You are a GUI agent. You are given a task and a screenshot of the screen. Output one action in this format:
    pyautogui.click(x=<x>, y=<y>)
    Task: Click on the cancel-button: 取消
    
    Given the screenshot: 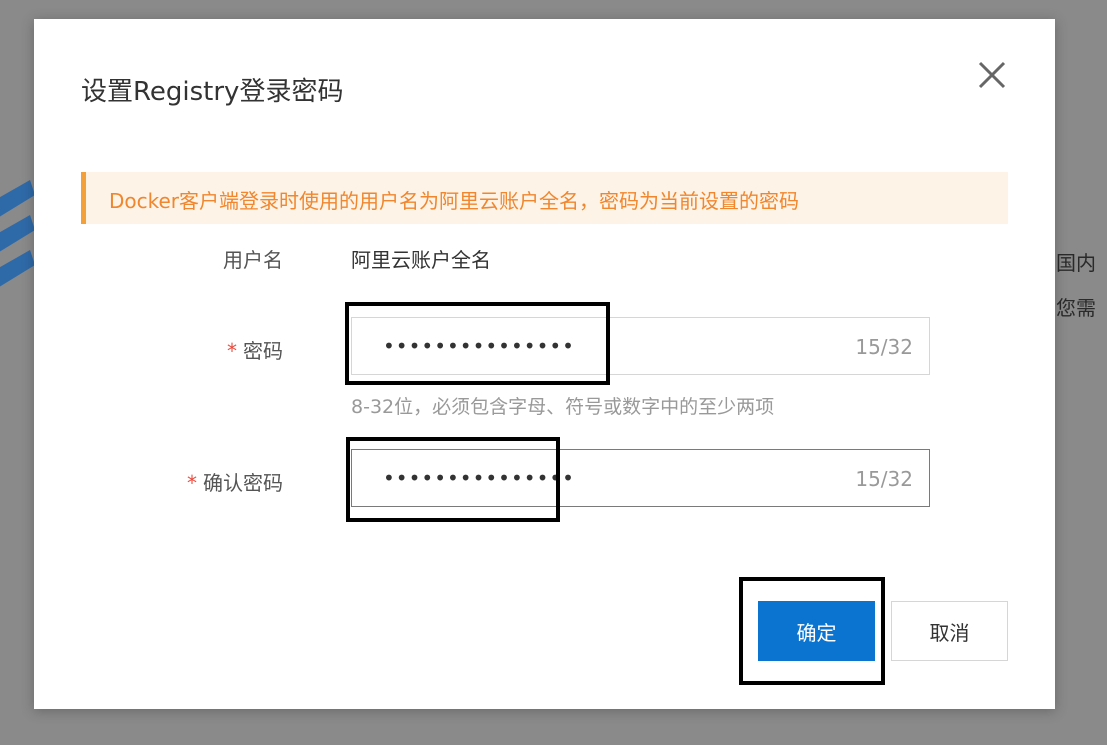 What is the action you would take?
    pyautogui.click(x=949, y=631)
    